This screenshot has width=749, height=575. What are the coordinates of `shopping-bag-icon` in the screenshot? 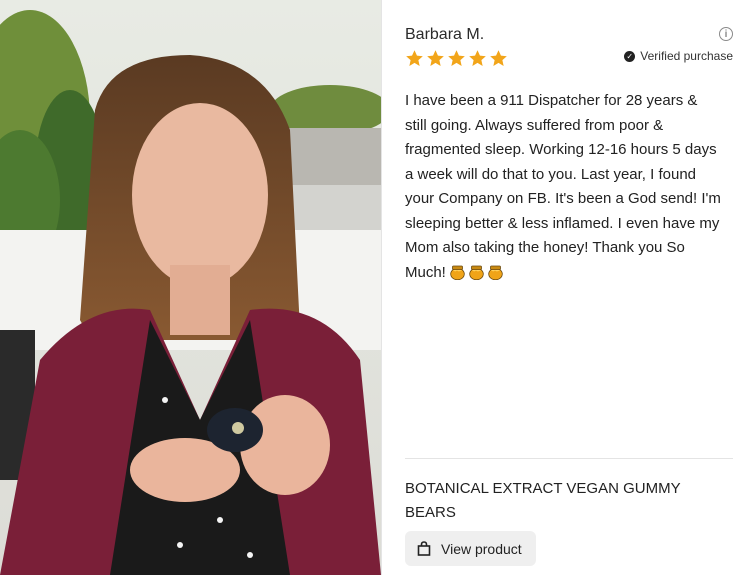 It's located at (424, 548).